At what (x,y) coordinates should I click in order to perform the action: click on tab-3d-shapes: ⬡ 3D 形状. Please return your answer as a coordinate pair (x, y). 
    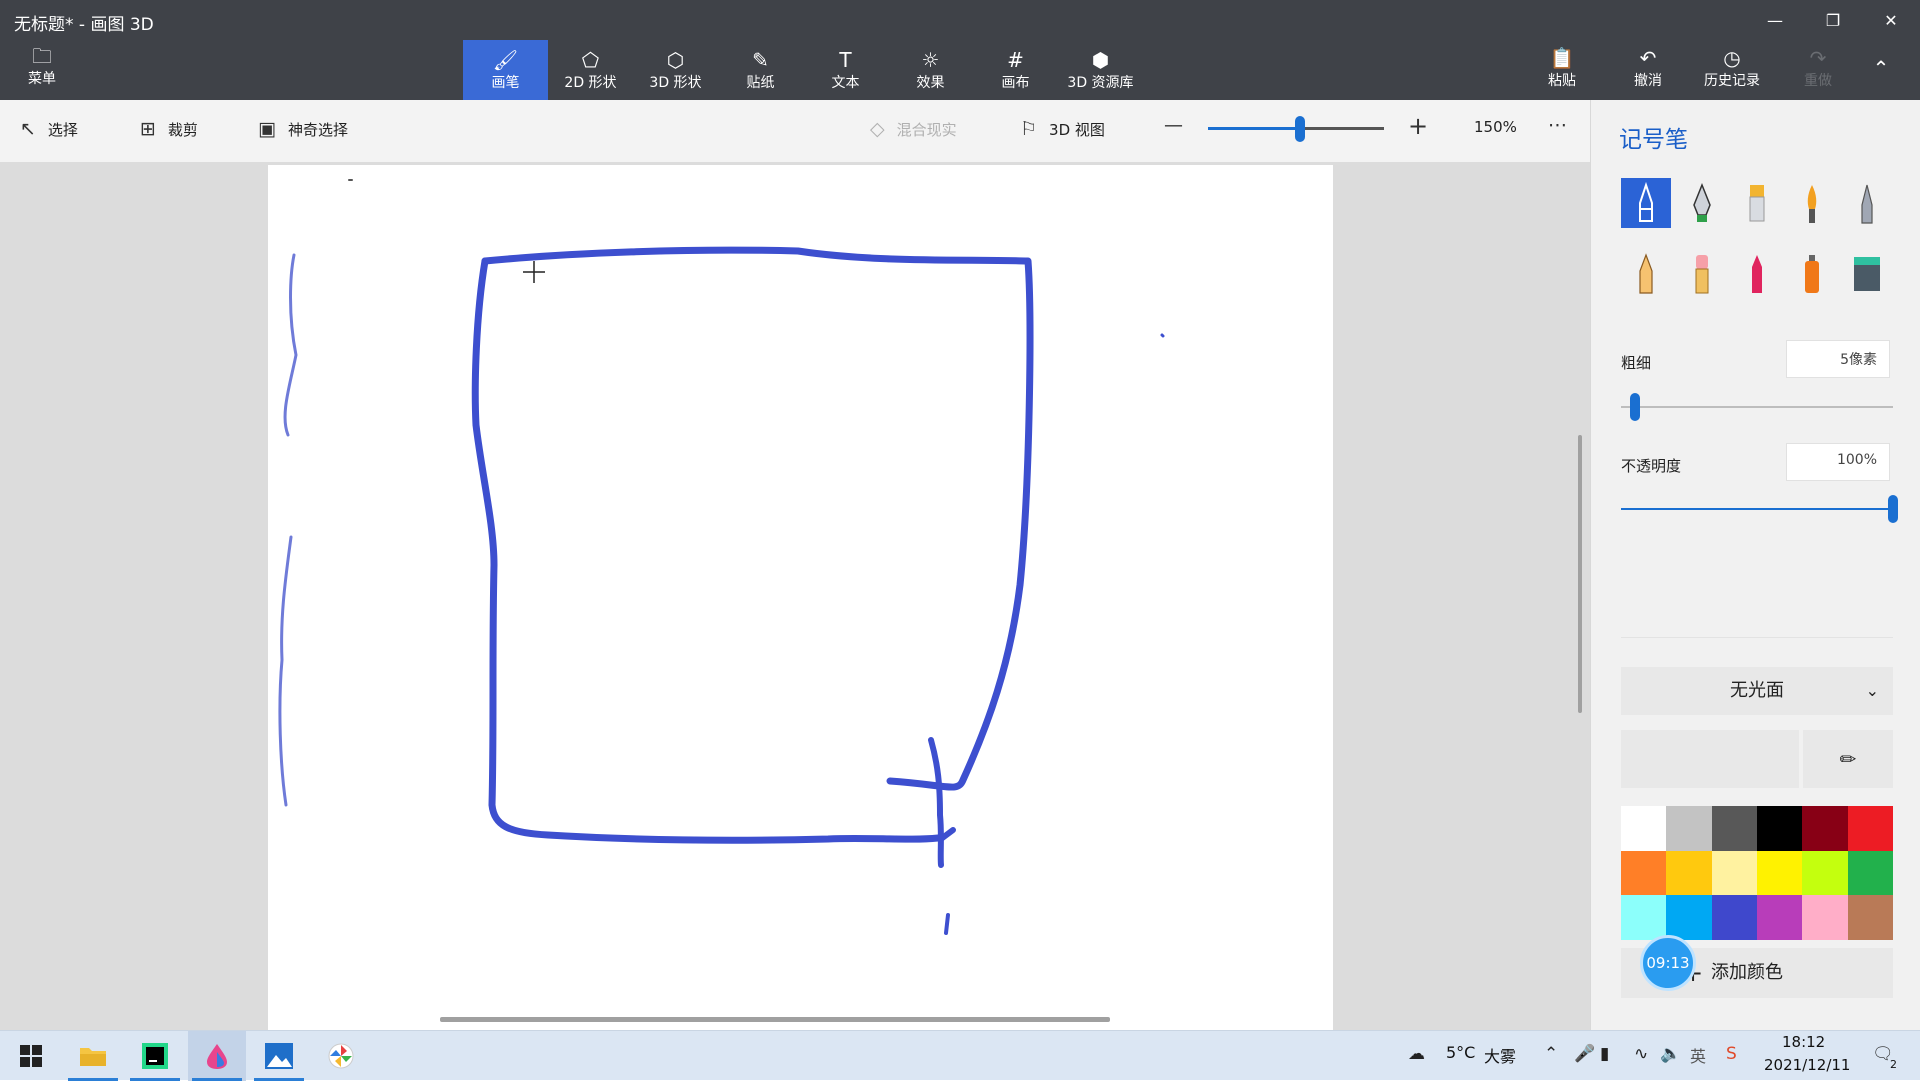
    Looking at the image, I should click on (675, 70).